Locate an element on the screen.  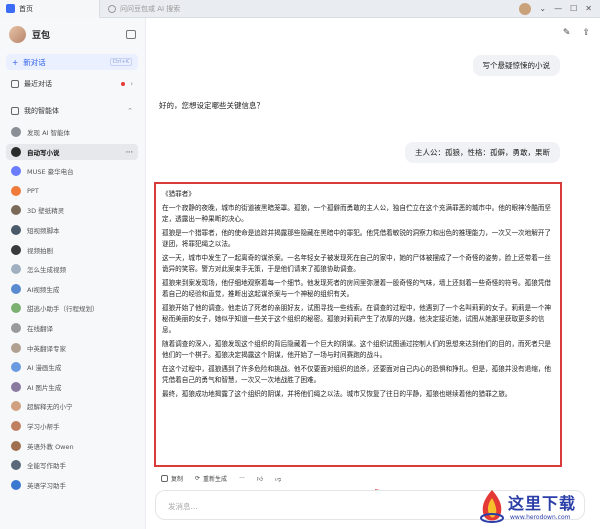
tab-home: 首页 is located at coordinates (50, 9).